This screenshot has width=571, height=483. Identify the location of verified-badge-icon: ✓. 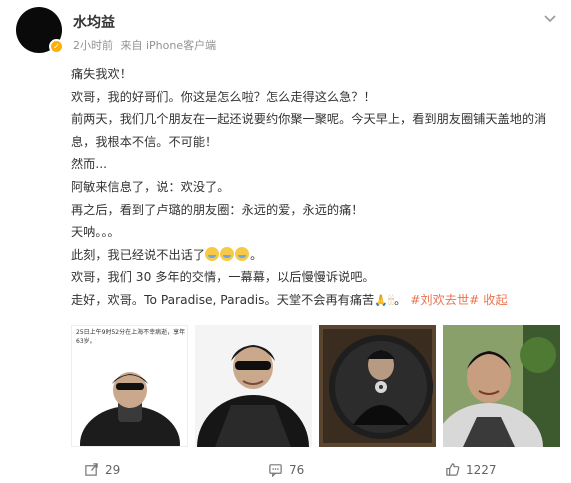
(56, 46).